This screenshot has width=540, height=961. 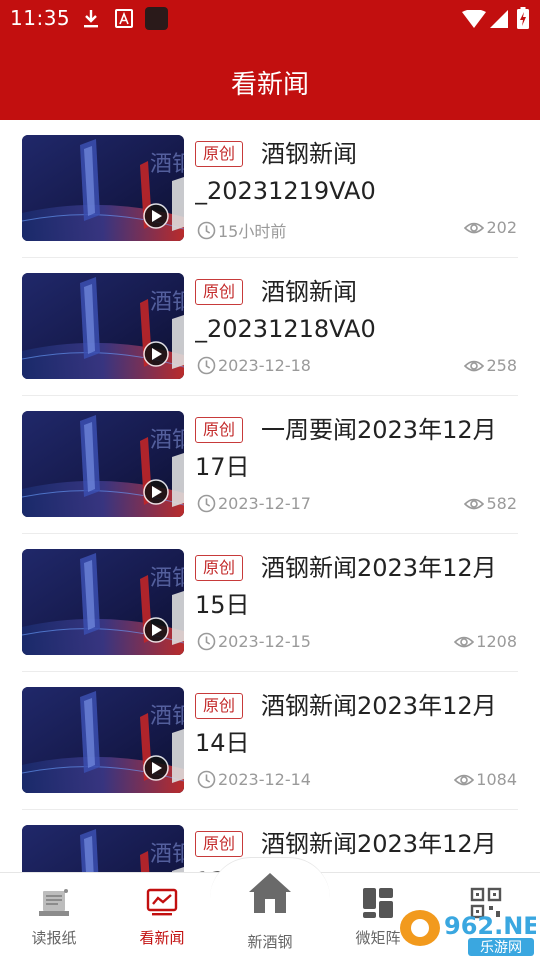 What do you see at coordinates (355, 449) in the screenshot?
I see `news-title: 一周要闻2023年12月17日` at bounding box center [355, 449].